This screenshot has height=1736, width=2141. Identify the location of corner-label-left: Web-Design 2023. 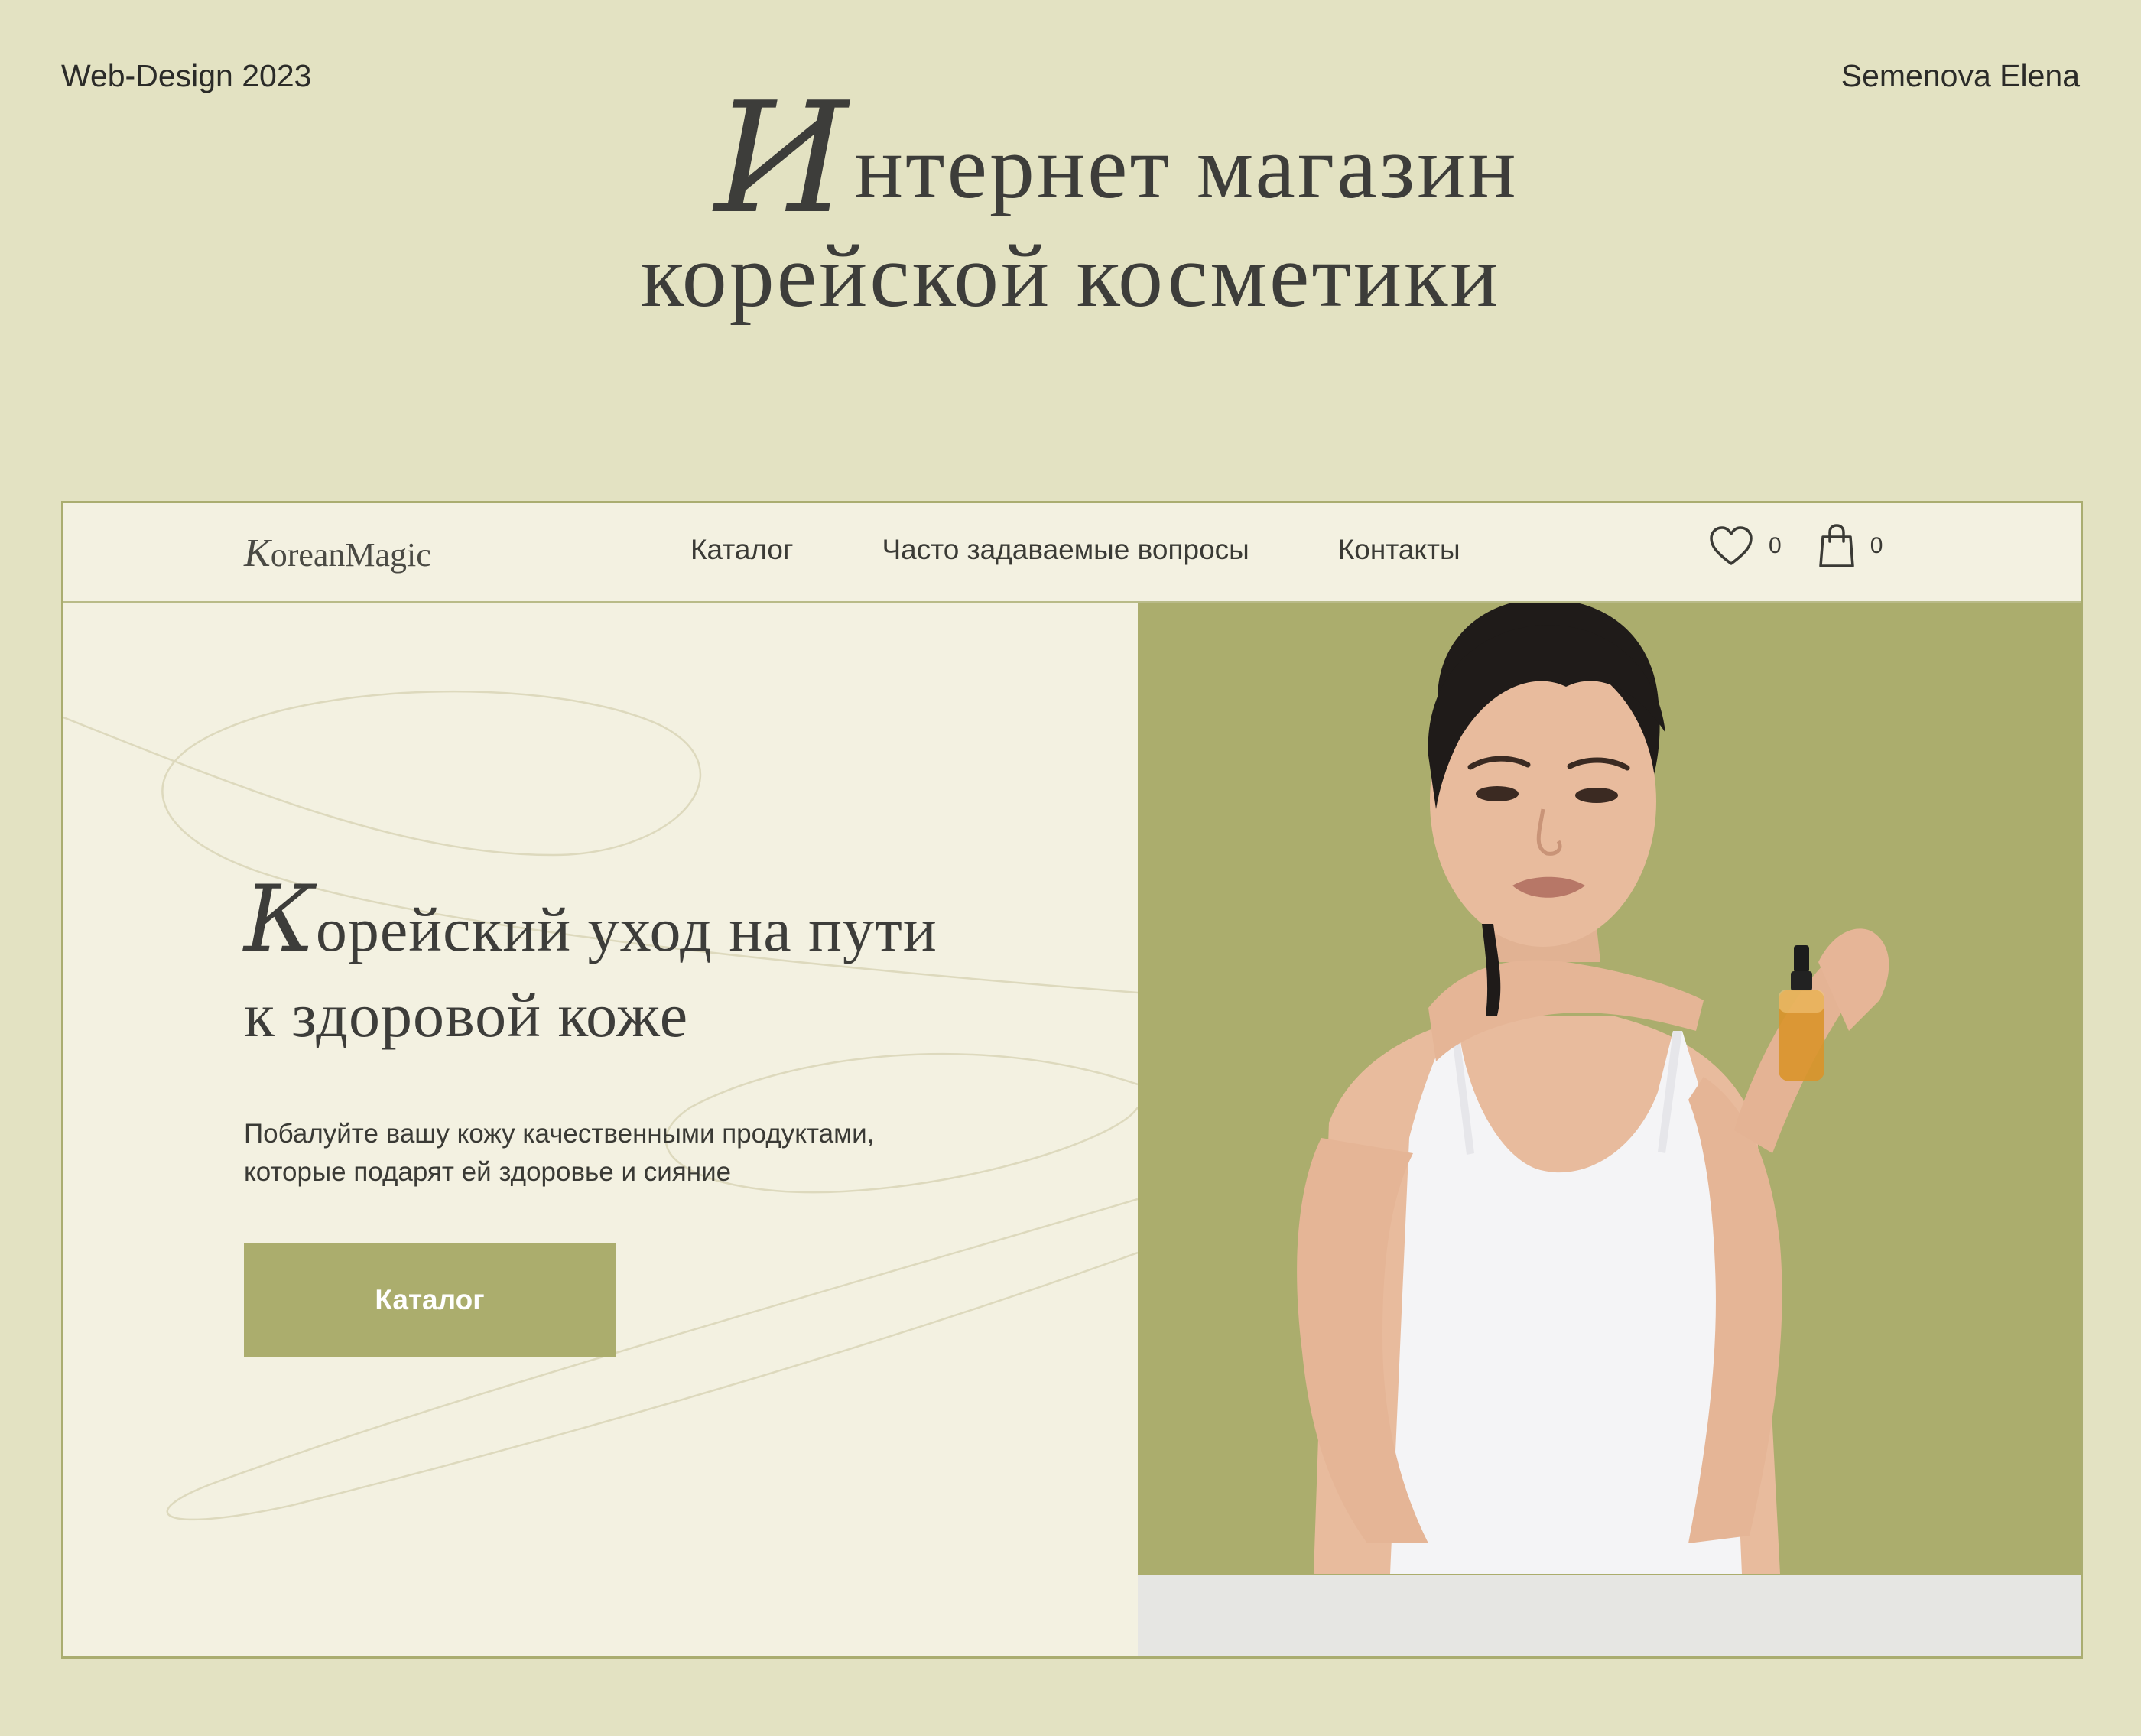
(186, 75).